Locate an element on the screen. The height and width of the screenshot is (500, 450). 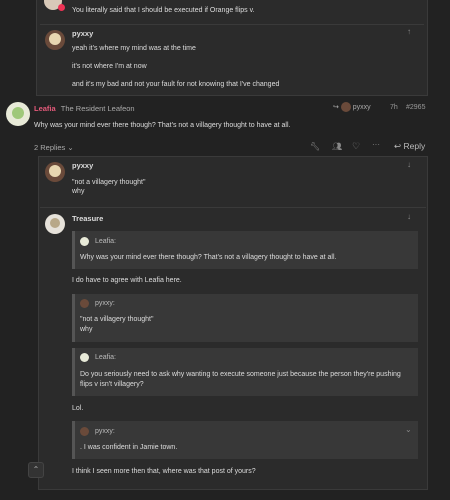
user-title: The Resident Leafeon is located at coordinates (97, 108).